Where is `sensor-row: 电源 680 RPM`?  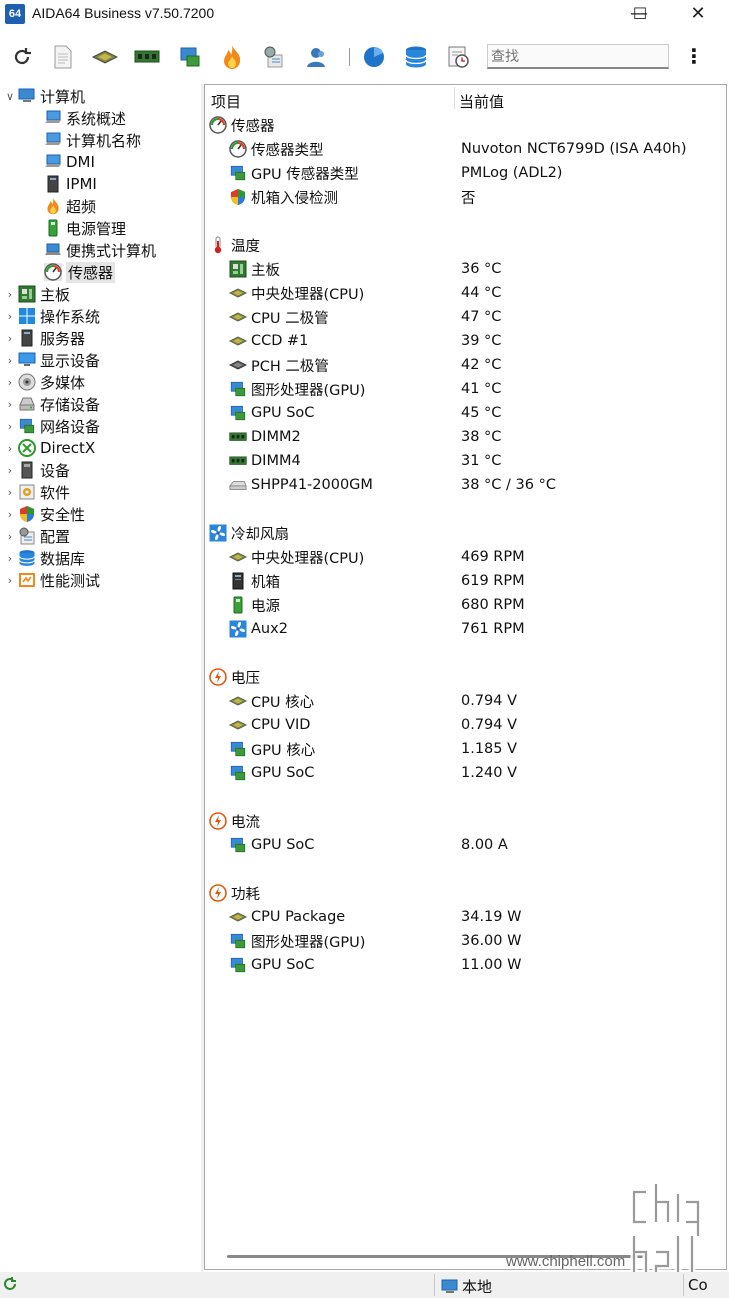
sensor-row: 电源 680 RPM is located at coordinates (477, 605).